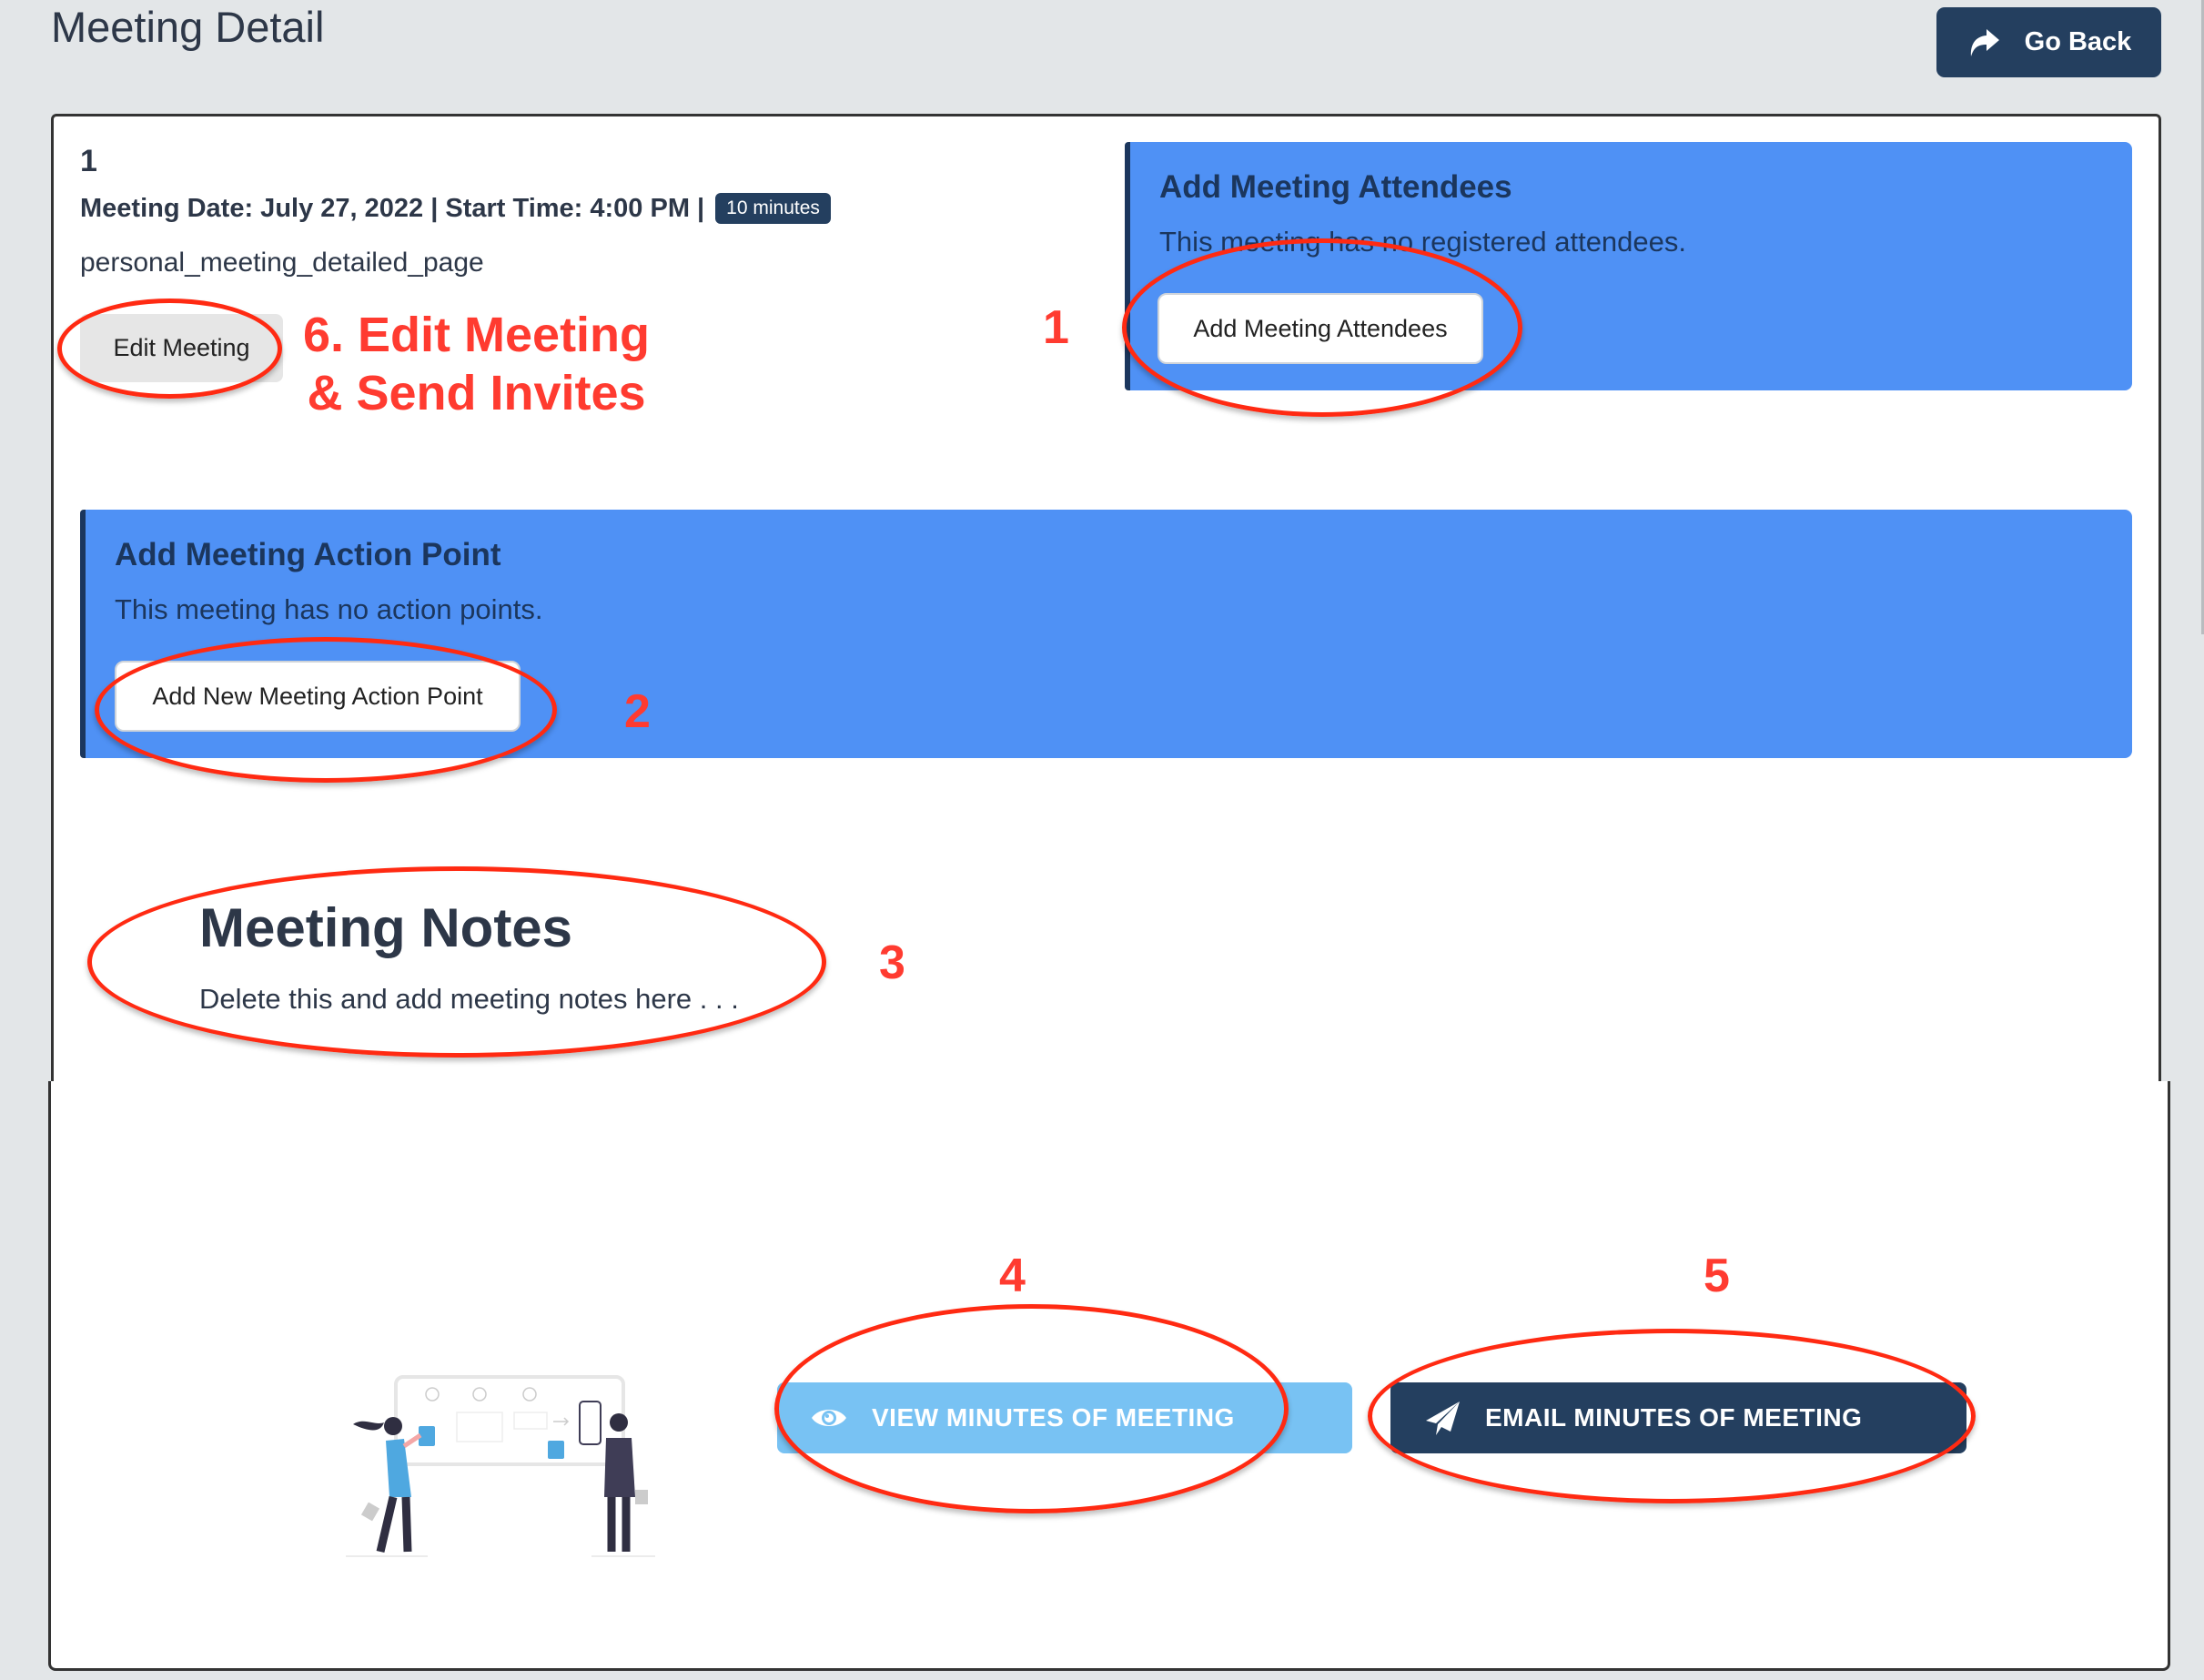  I want to click on step-2-circle, so click(480, 1394).